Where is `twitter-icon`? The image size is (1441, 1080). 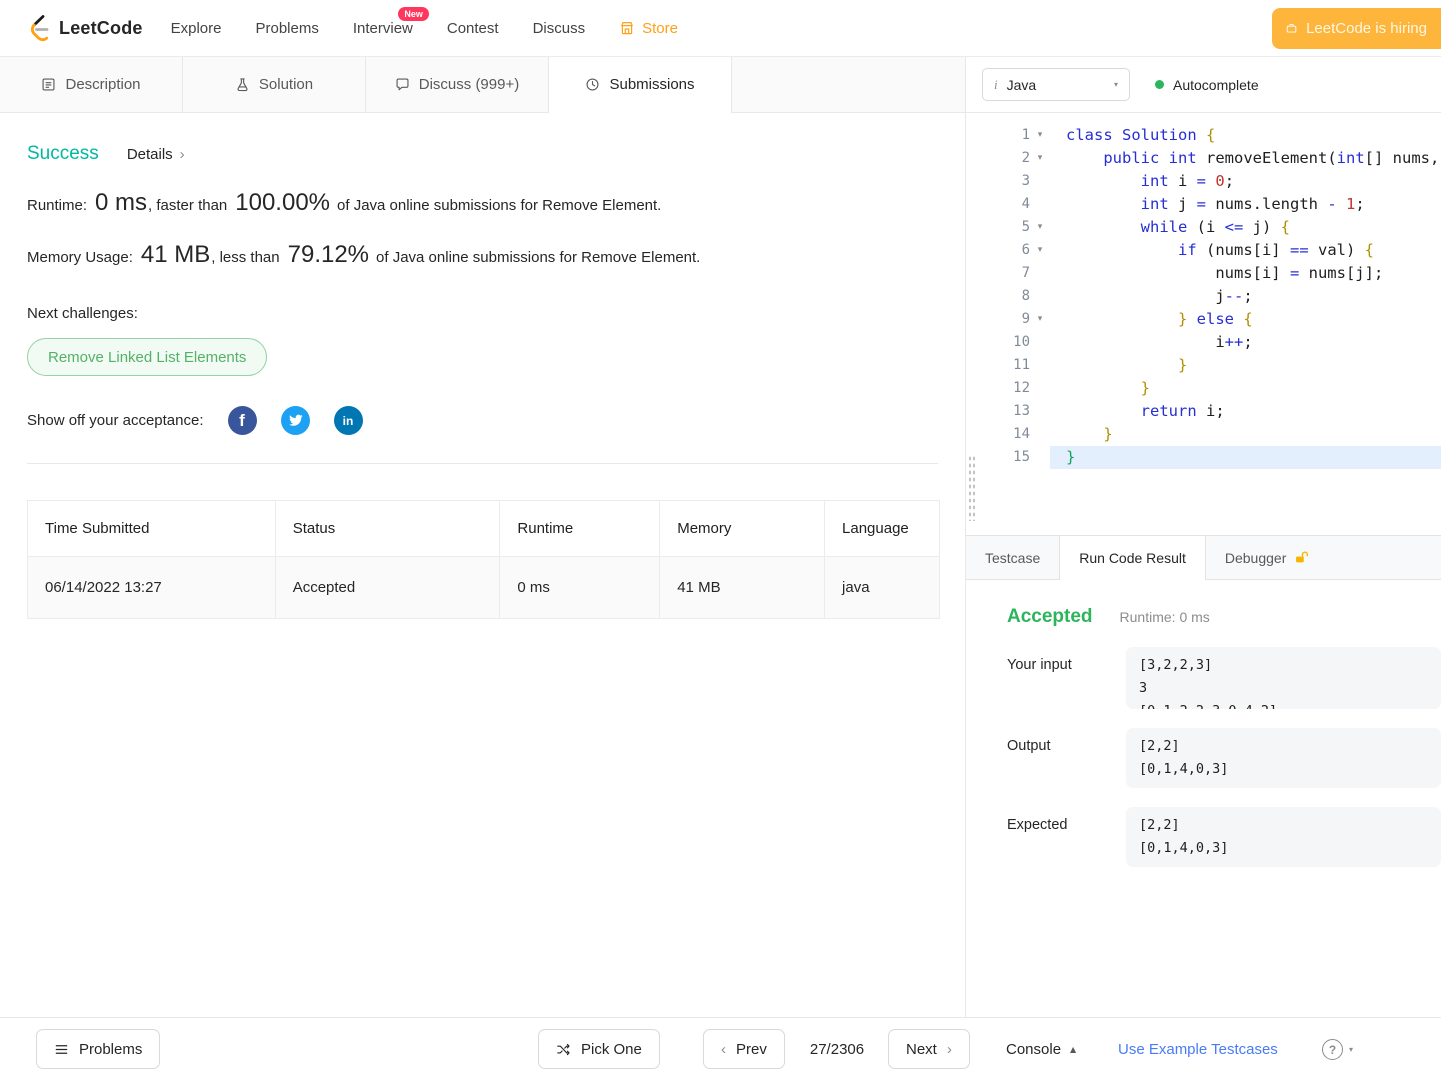 twitter-icon is located at coordinates (295, 420).